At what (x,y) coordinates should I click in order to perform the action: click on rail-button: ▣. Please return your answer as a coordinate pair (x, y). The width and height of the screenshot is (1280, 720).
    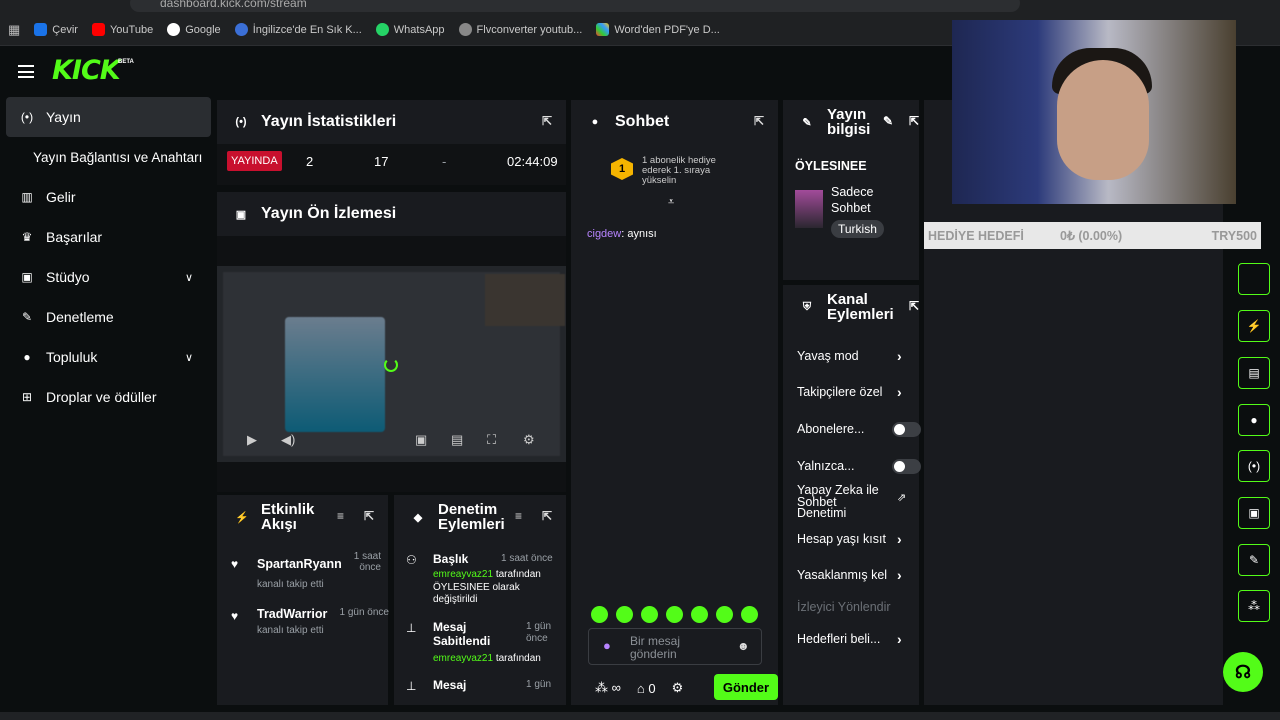
    Looking at the image, I should click on (1254, 513).